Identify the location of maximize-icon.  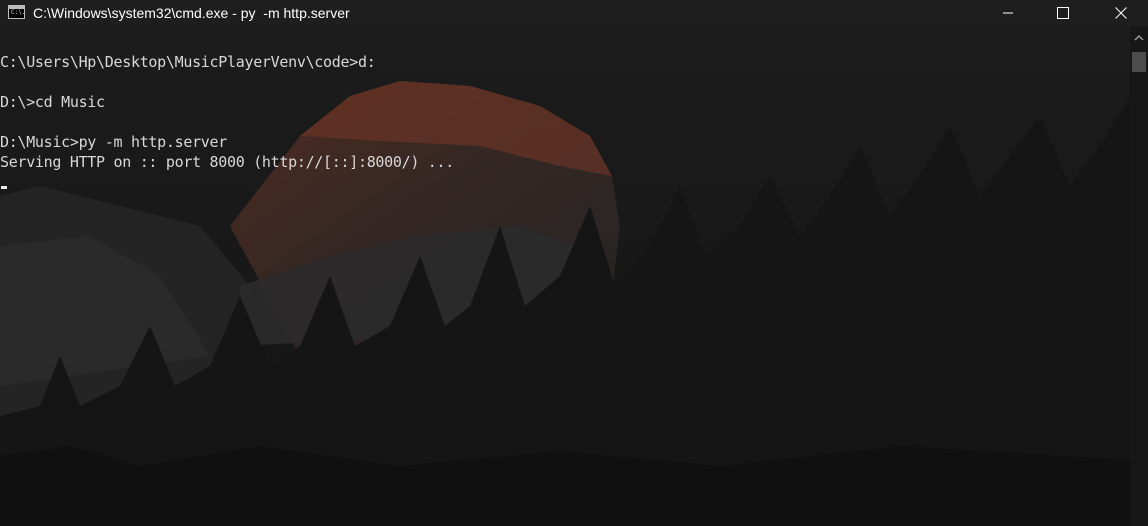
(1063, 13).